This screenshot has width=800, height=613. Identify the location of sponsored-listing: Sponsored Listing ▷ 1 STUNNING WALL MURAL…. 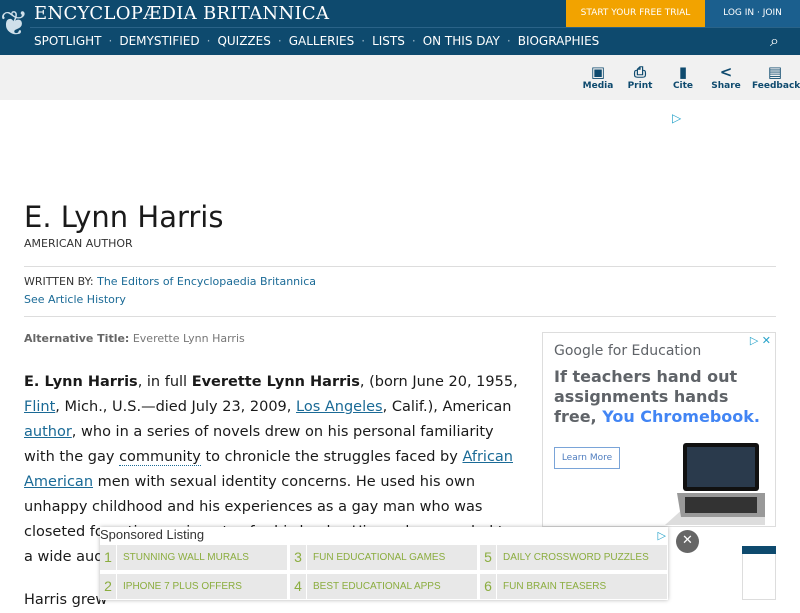
(384, 563).